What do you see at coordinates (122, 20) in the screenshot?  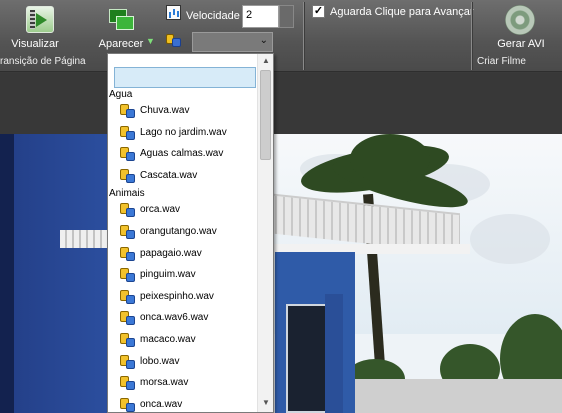 I see `transition-icon` at bounding box center [122, 20].